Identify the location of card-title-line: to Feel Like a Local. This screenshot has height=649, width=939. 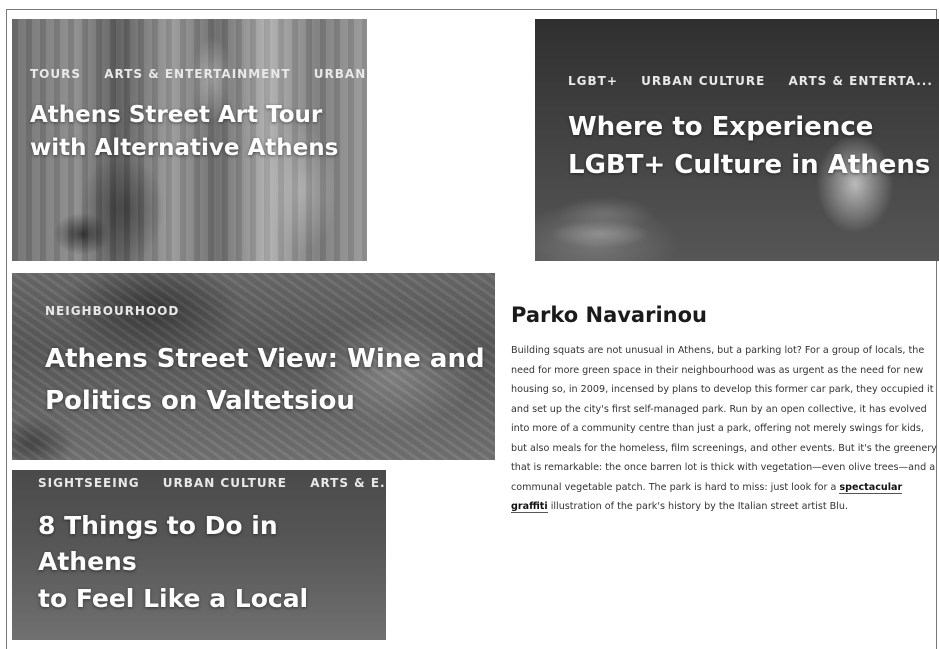
(173, 598).